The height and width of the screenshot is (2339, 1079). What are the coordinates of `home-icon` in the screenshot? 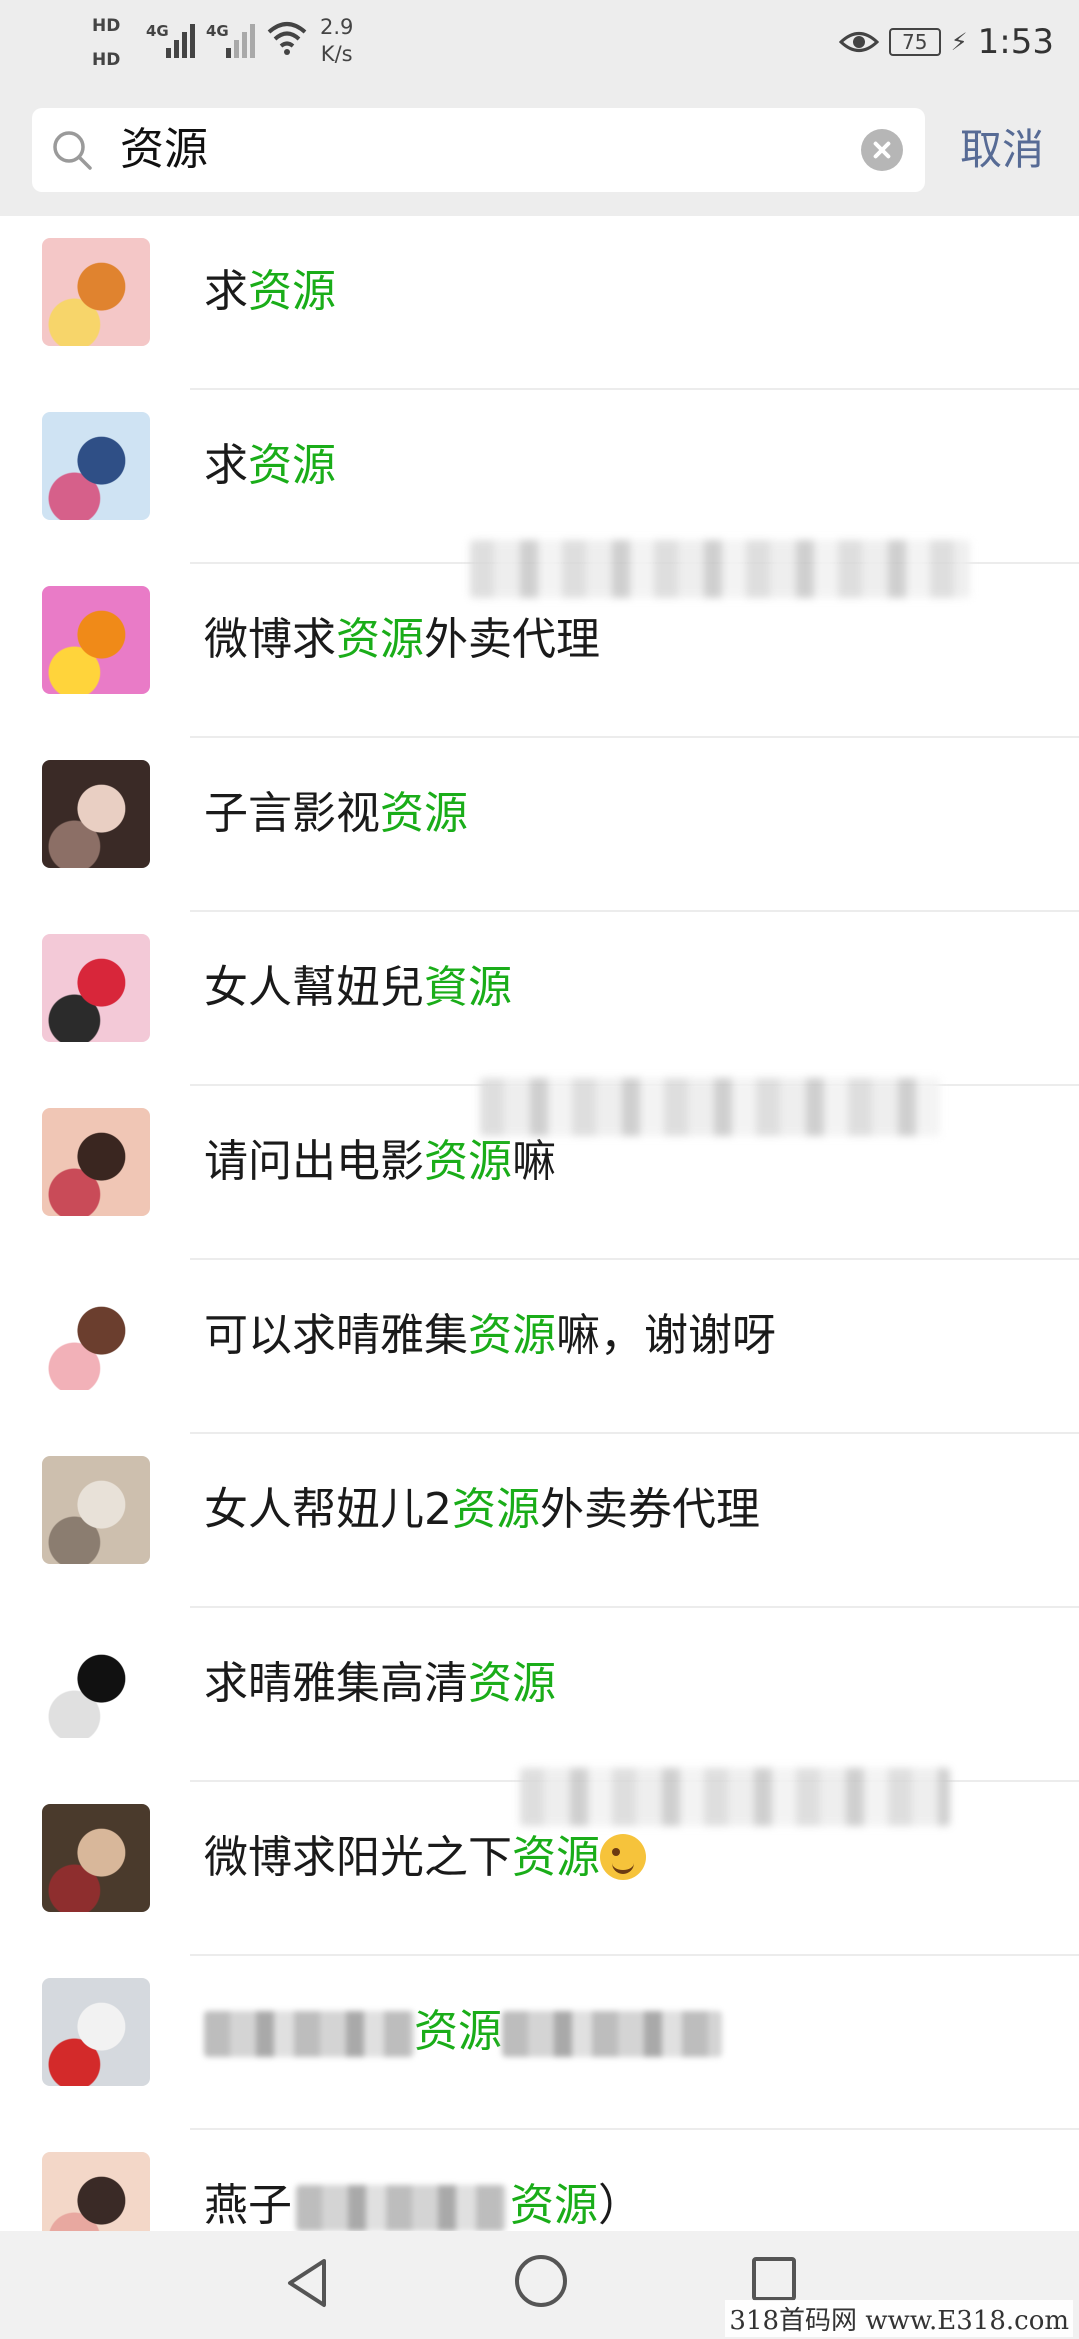 It's located at (541, 2281).